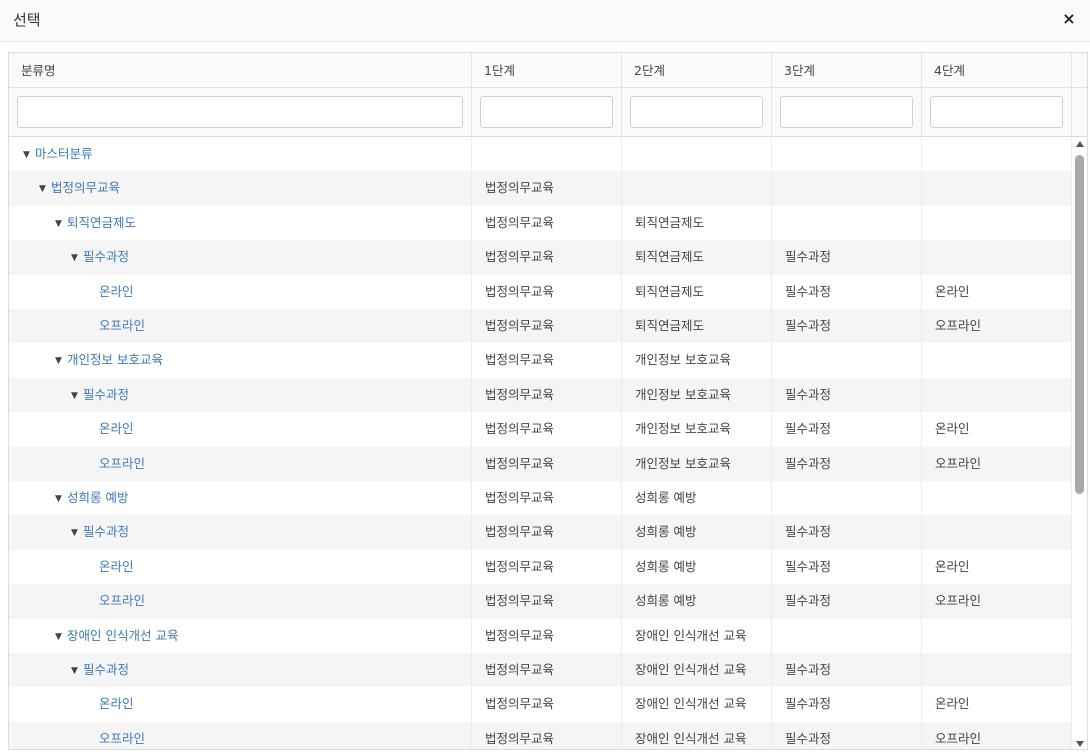  What do you see at coordinates (540, 326) in the screenshot?
I see `table-row: 오프라인 법정의무교육 퇴직연금제도 필수과정 오프라인` at bounding box center [540, 326].